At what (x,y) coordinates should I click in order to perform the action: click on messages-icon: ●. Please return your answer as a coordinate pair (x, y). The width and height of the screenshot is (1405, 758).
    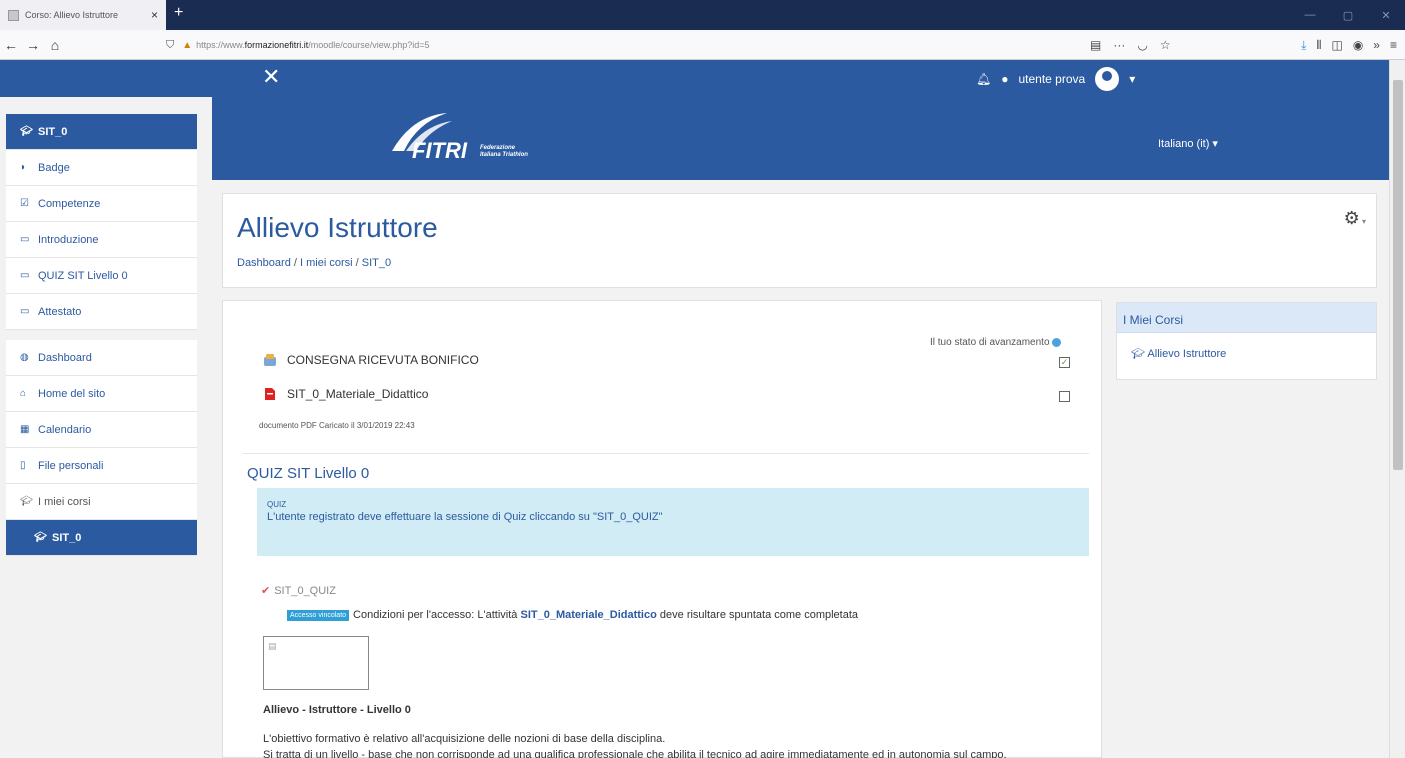
    Looking at the image, I should click on (1004, 79).